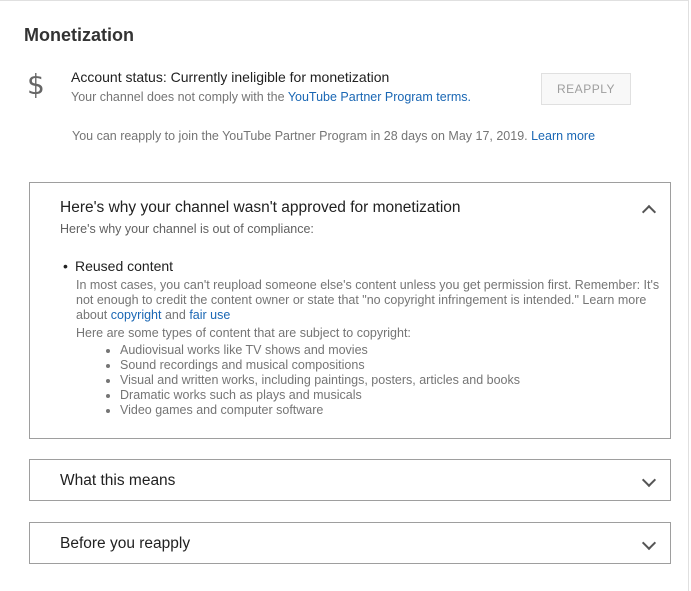  Describe the element at coordinates (350, 543) in the screenshot. I see `before-you-reapply-panel: Before you reapply` at that location.